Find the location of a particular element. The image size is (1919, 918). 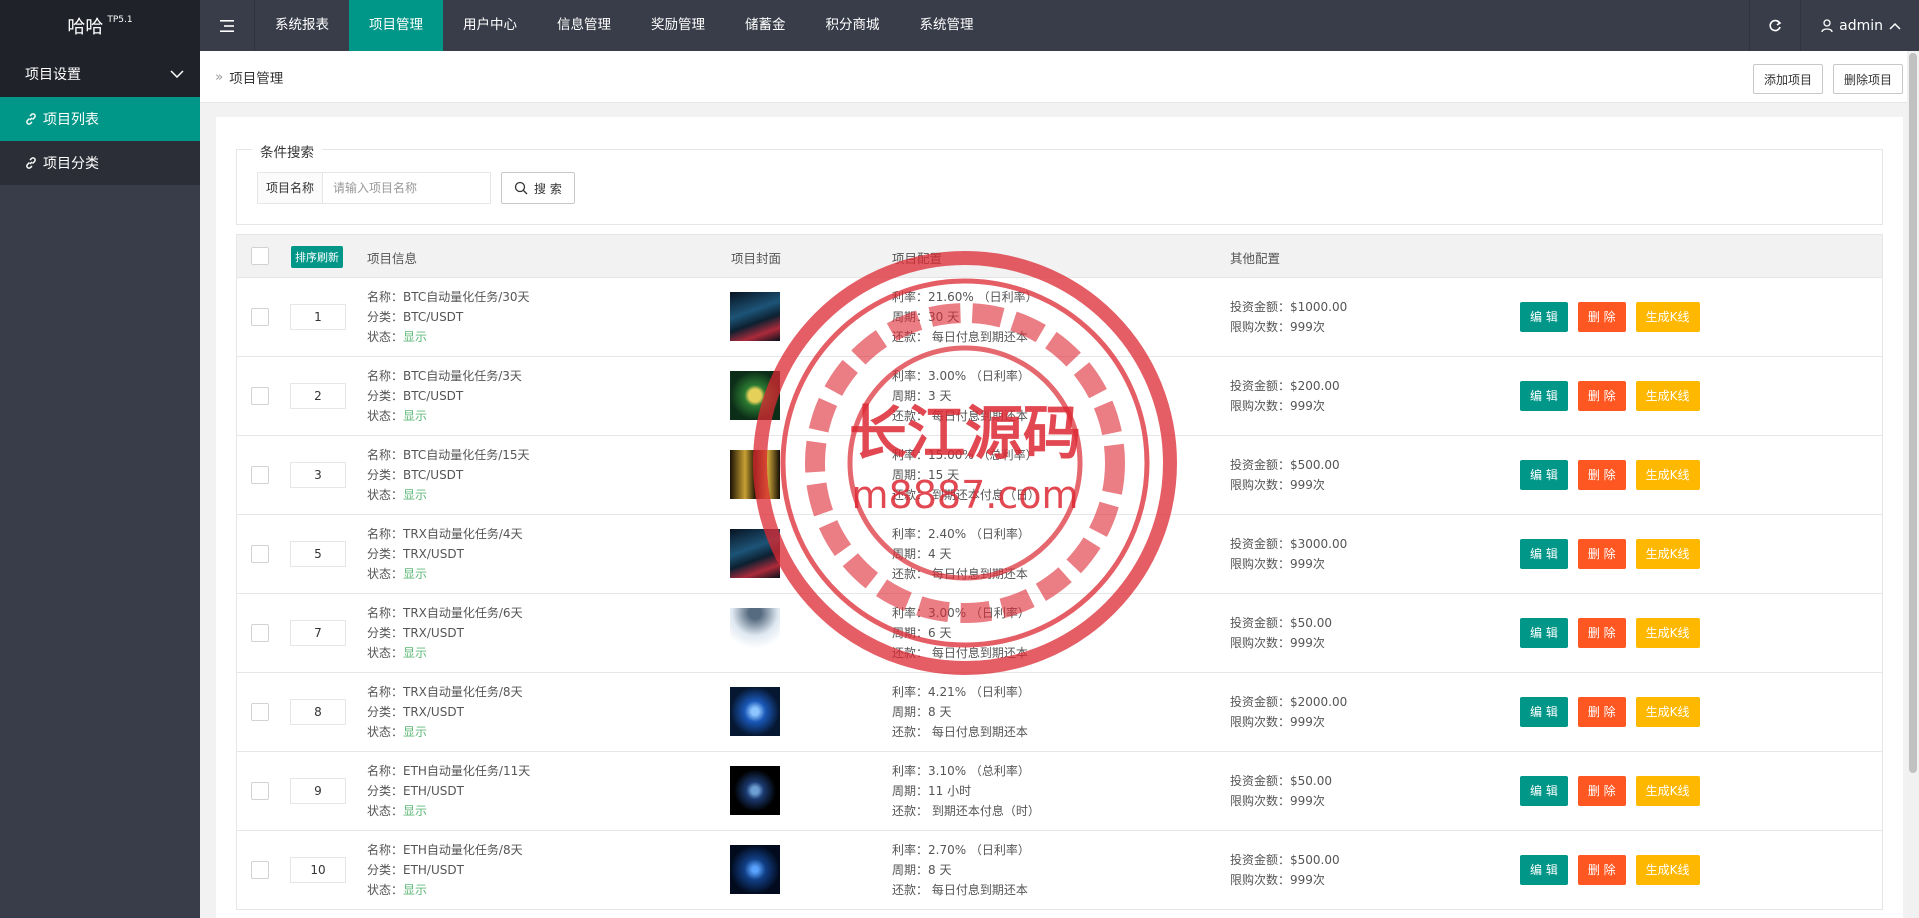

search-row: 项目名称 请输入项目名称 搜 索 is located at coordinates (416, 188).